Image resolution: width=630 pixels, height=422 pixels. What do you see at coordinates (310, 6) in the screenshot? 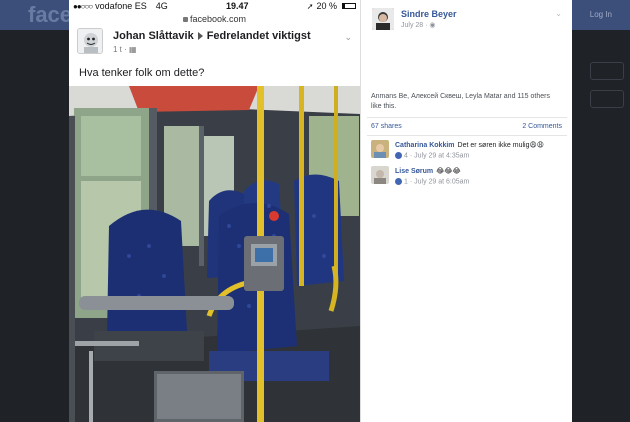
I see `location-arrow-icon: ➚` at bounding box center [310, 6].